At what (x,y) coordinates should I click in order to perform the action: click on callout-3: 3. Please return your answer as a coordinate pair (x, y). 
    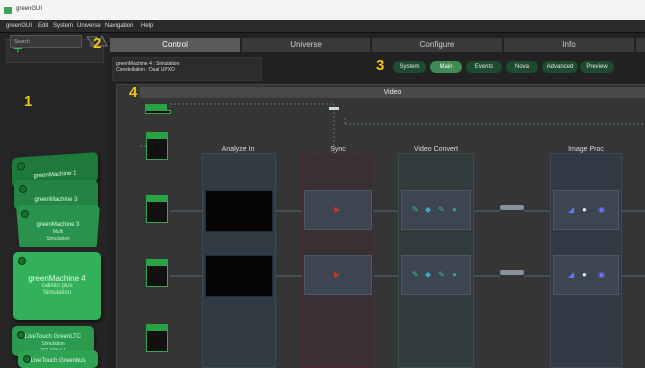
    Looking at the image, I should click on (380, 65).